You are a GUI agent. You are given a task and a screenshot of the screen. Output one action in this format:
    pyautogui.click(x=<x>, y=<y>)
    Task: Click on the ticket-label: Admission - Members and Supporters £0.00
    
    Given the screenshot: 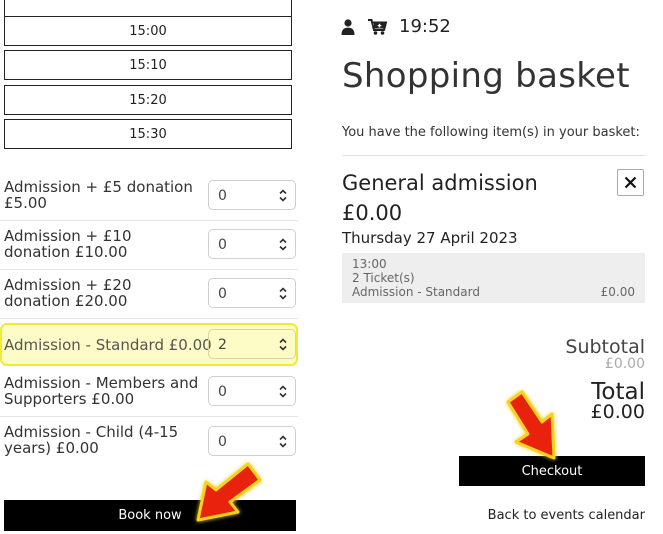 What is the action you would take?
    pyautogui.click(x=101, y=391)
    